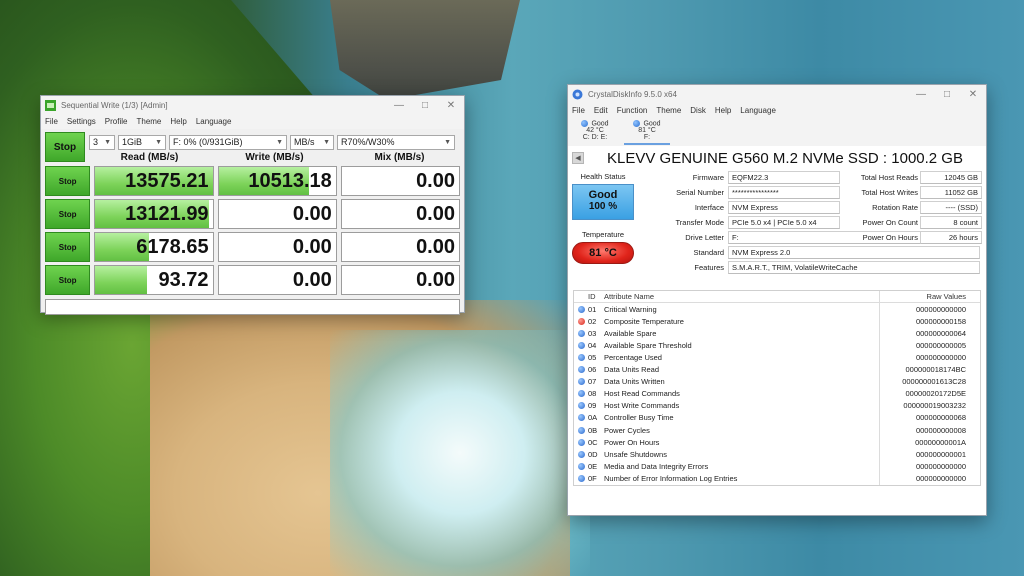 The width and height of the screenshot is (1024, 576). I want to click on health-status-badge: Good 100 %, so click(603, 202).